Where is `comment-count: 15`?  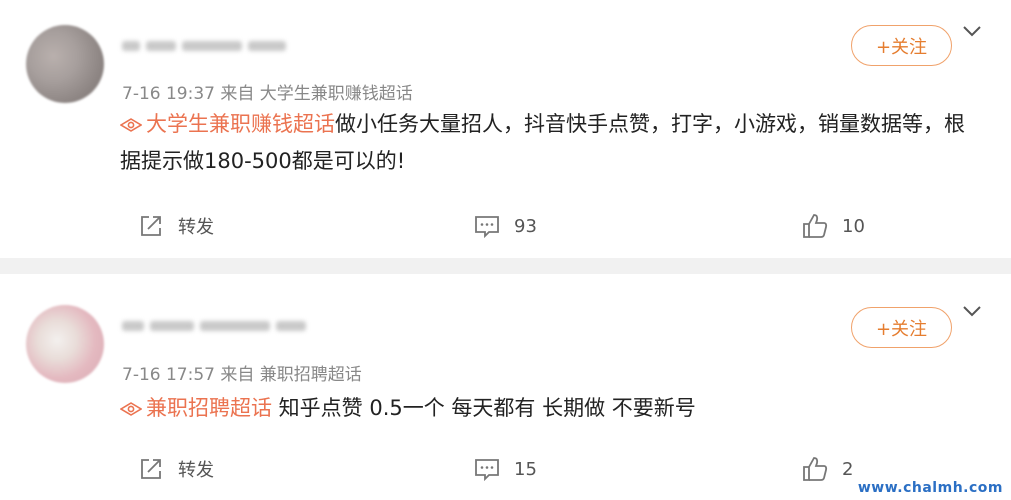 comment-count: 15 is located at coordinates (525, 469).